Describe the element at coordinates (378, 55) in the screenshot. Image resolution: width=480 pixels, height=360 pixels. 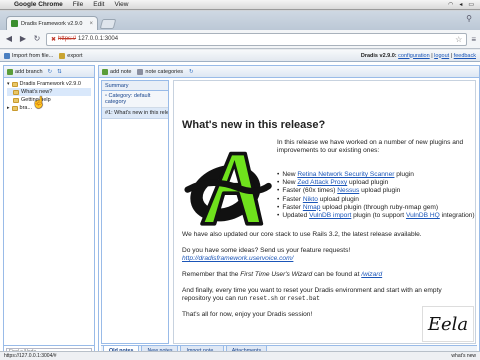
I see `version-text: Dradis v2.9.0:` at that location.